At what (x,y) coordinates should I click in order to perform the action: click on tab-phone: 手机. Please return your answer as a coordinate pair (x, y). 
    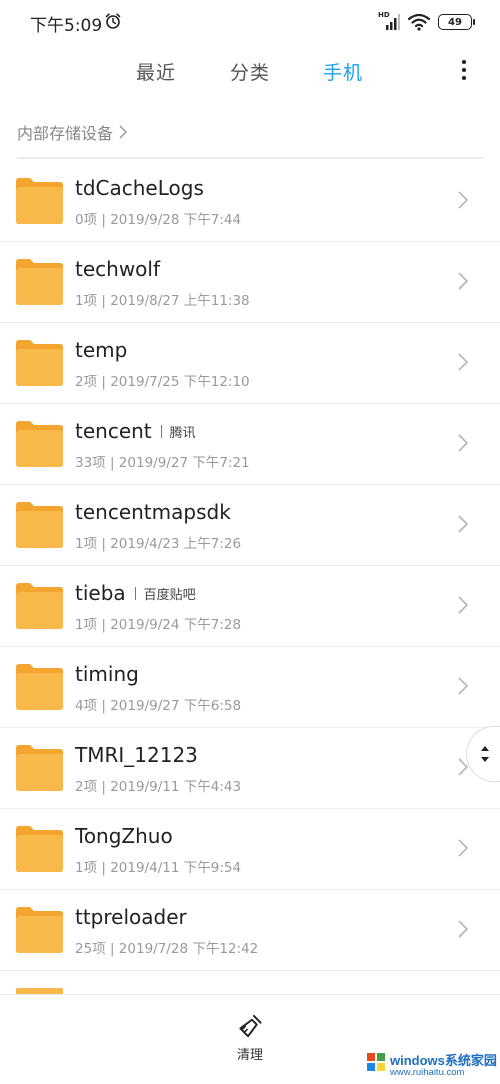
    Looking at the image, I should click on (343, 71).